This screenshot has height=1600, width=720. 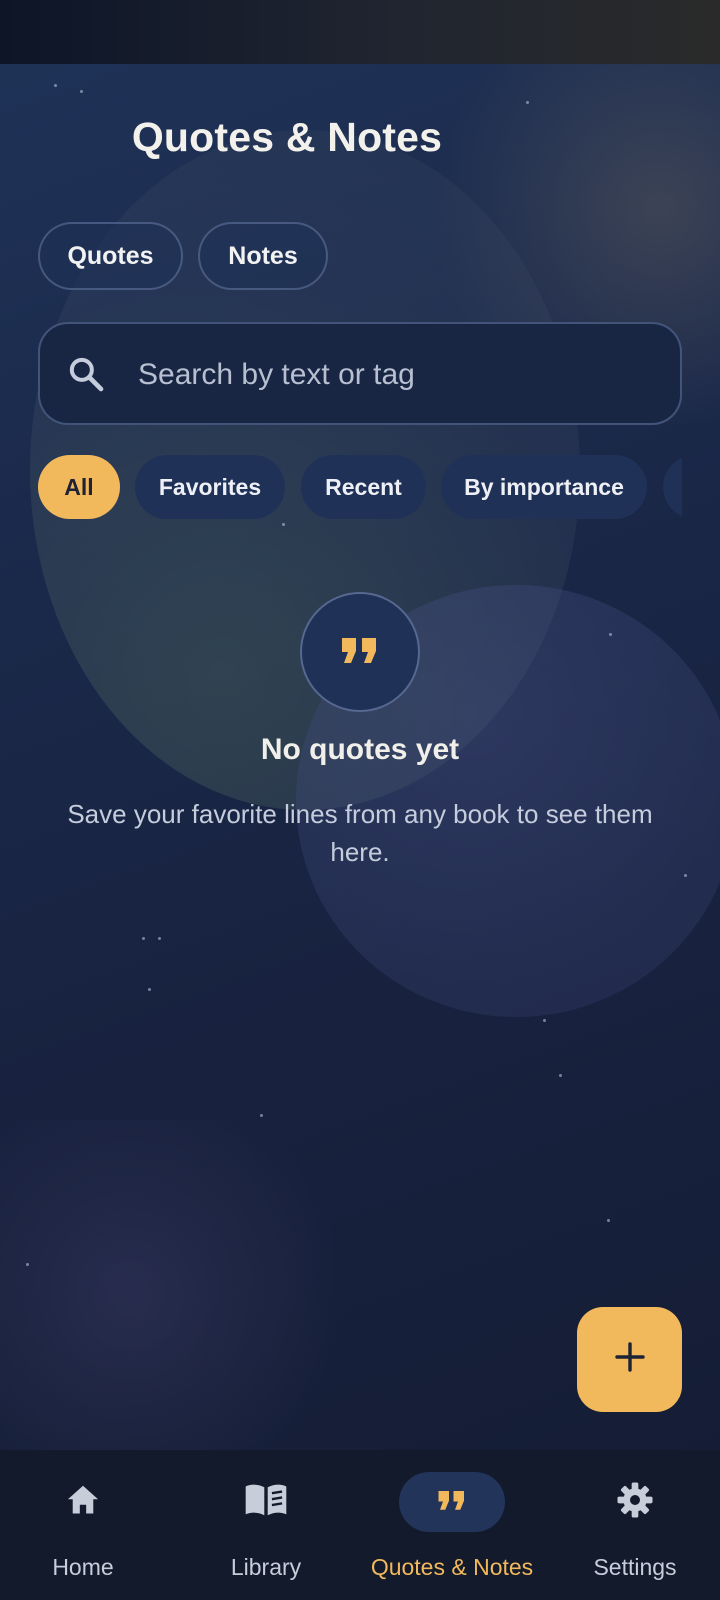 I want to click on home-icon, so click(x=83, y=1502).